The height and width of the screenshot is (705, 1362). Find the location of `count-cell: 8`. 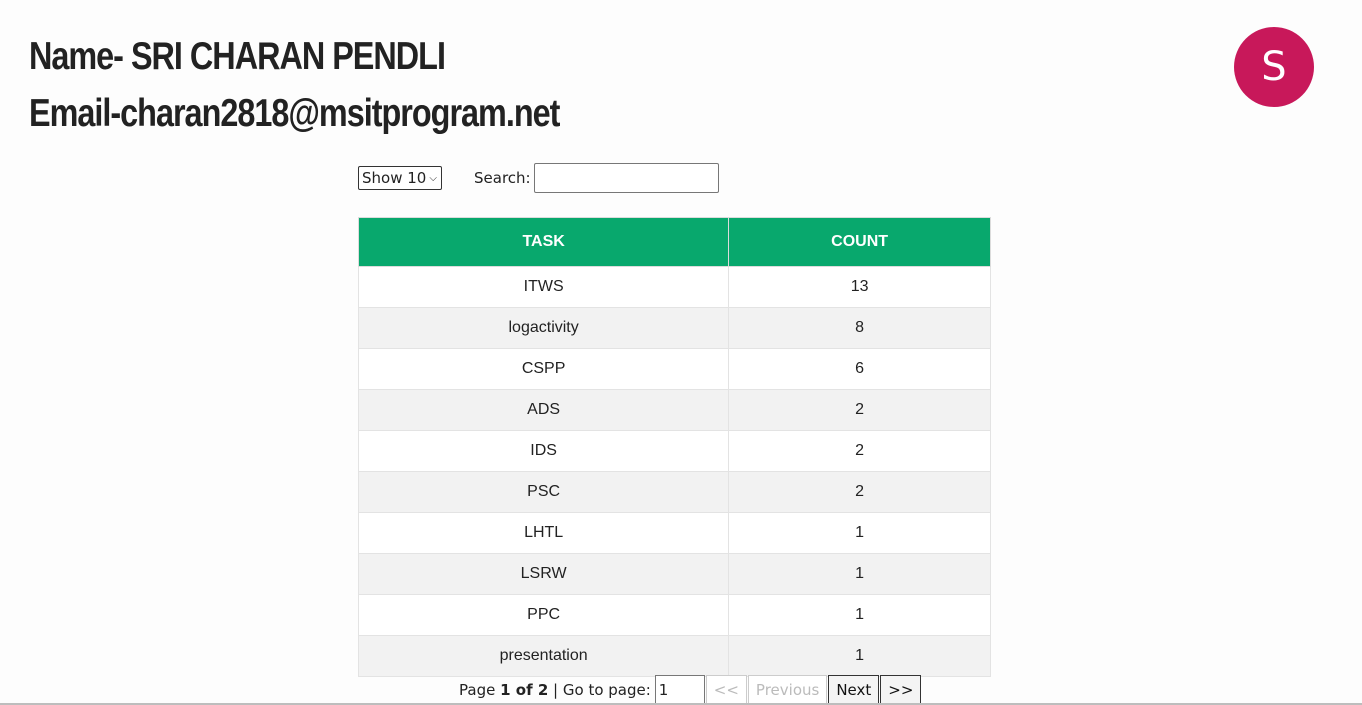

count-cell: 8 is located at coordinates (859, 328).